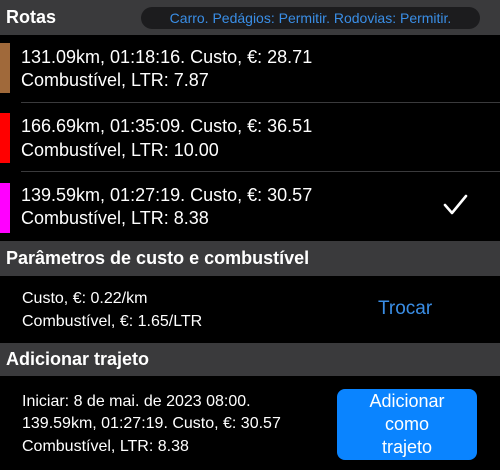 The image size is (500, 470). Describe the element at coordinates (405, 309) in the screenshot. I see `change-params-button: Trocar` at that location.